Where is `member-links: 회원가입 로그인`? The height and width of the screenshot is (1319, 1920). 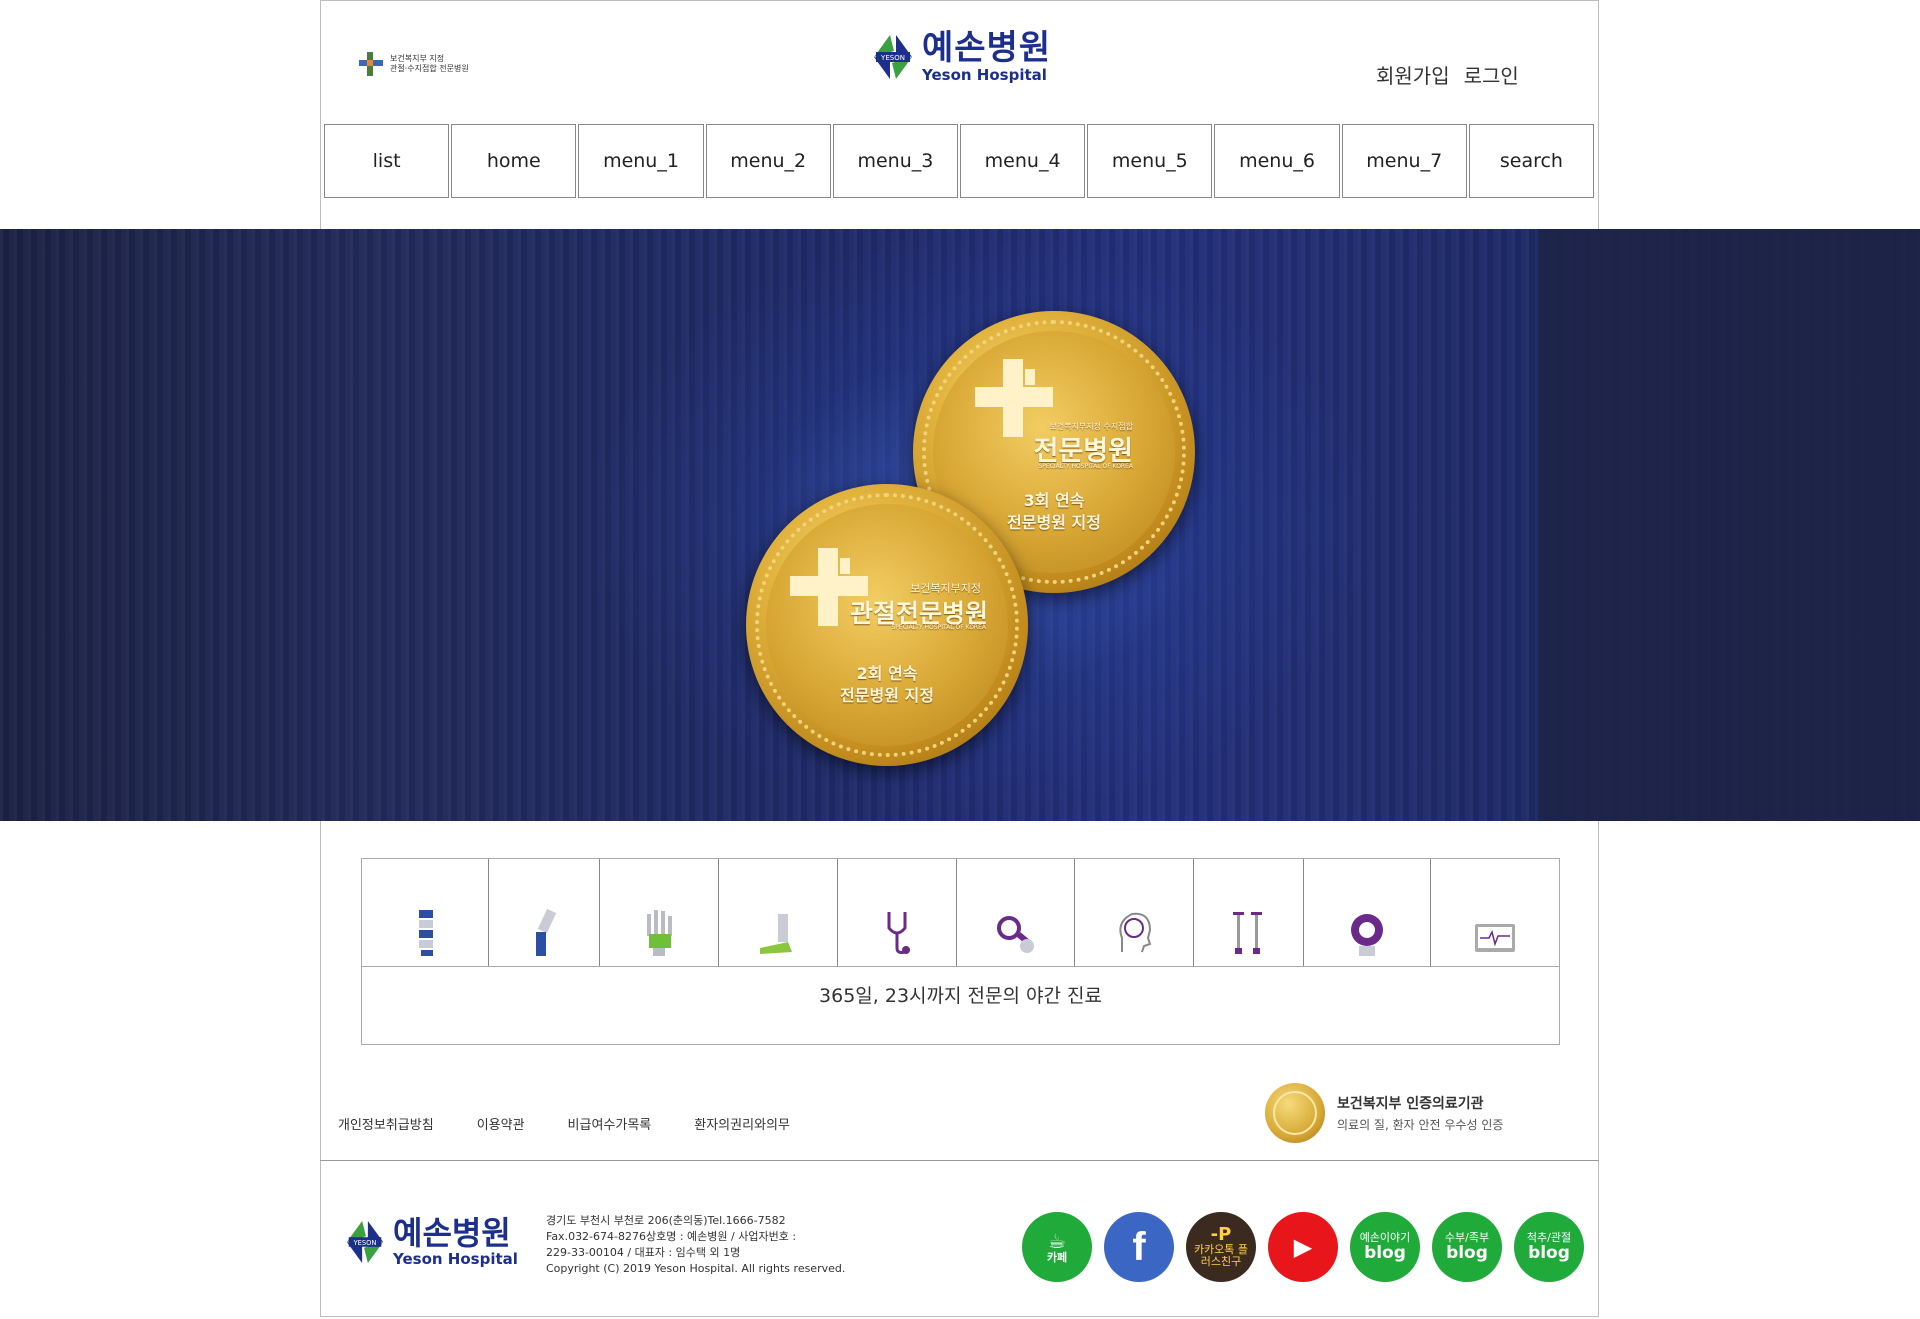
member-links: 회원가입 로그인 is located at coordinates (1447, 74).